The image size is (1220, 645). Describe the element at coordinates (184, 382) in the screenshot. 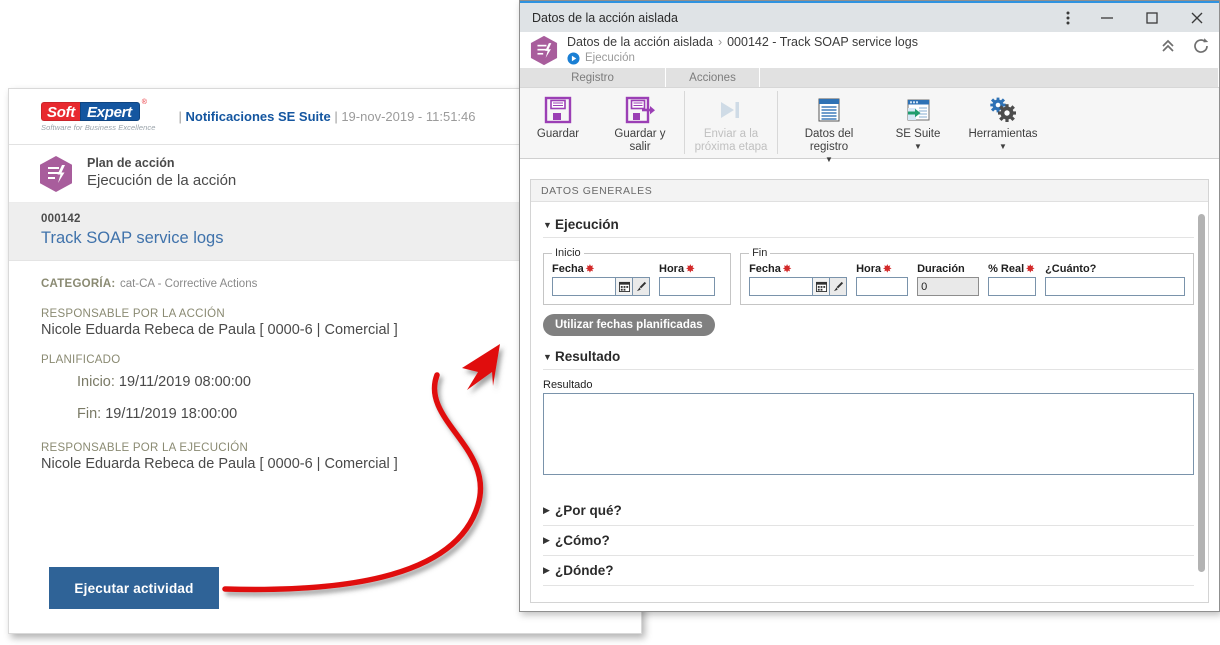

I see `planned-start-value: 19/11/2019 08:00:00` at that location.